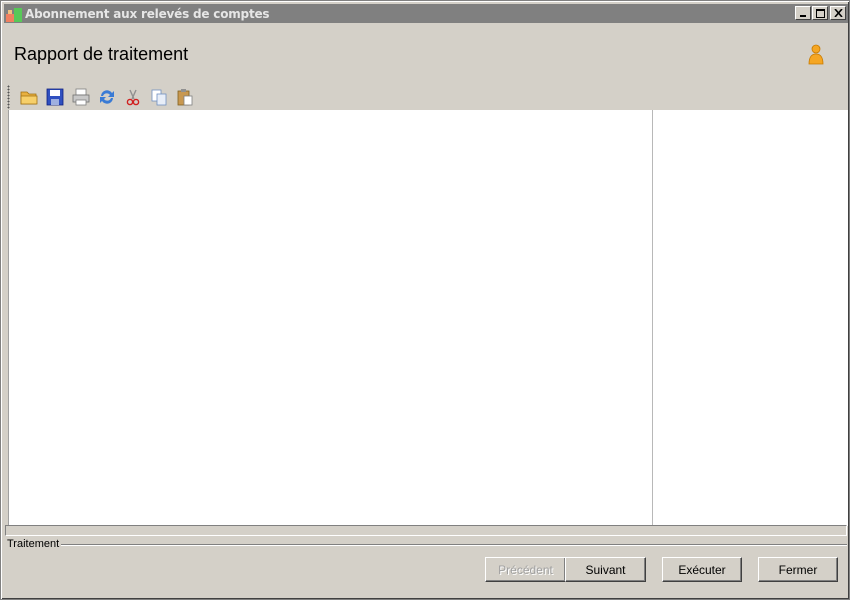 The height and width of the screenshot is (600, 850). I want to click on cut-button, so click(133, 97).